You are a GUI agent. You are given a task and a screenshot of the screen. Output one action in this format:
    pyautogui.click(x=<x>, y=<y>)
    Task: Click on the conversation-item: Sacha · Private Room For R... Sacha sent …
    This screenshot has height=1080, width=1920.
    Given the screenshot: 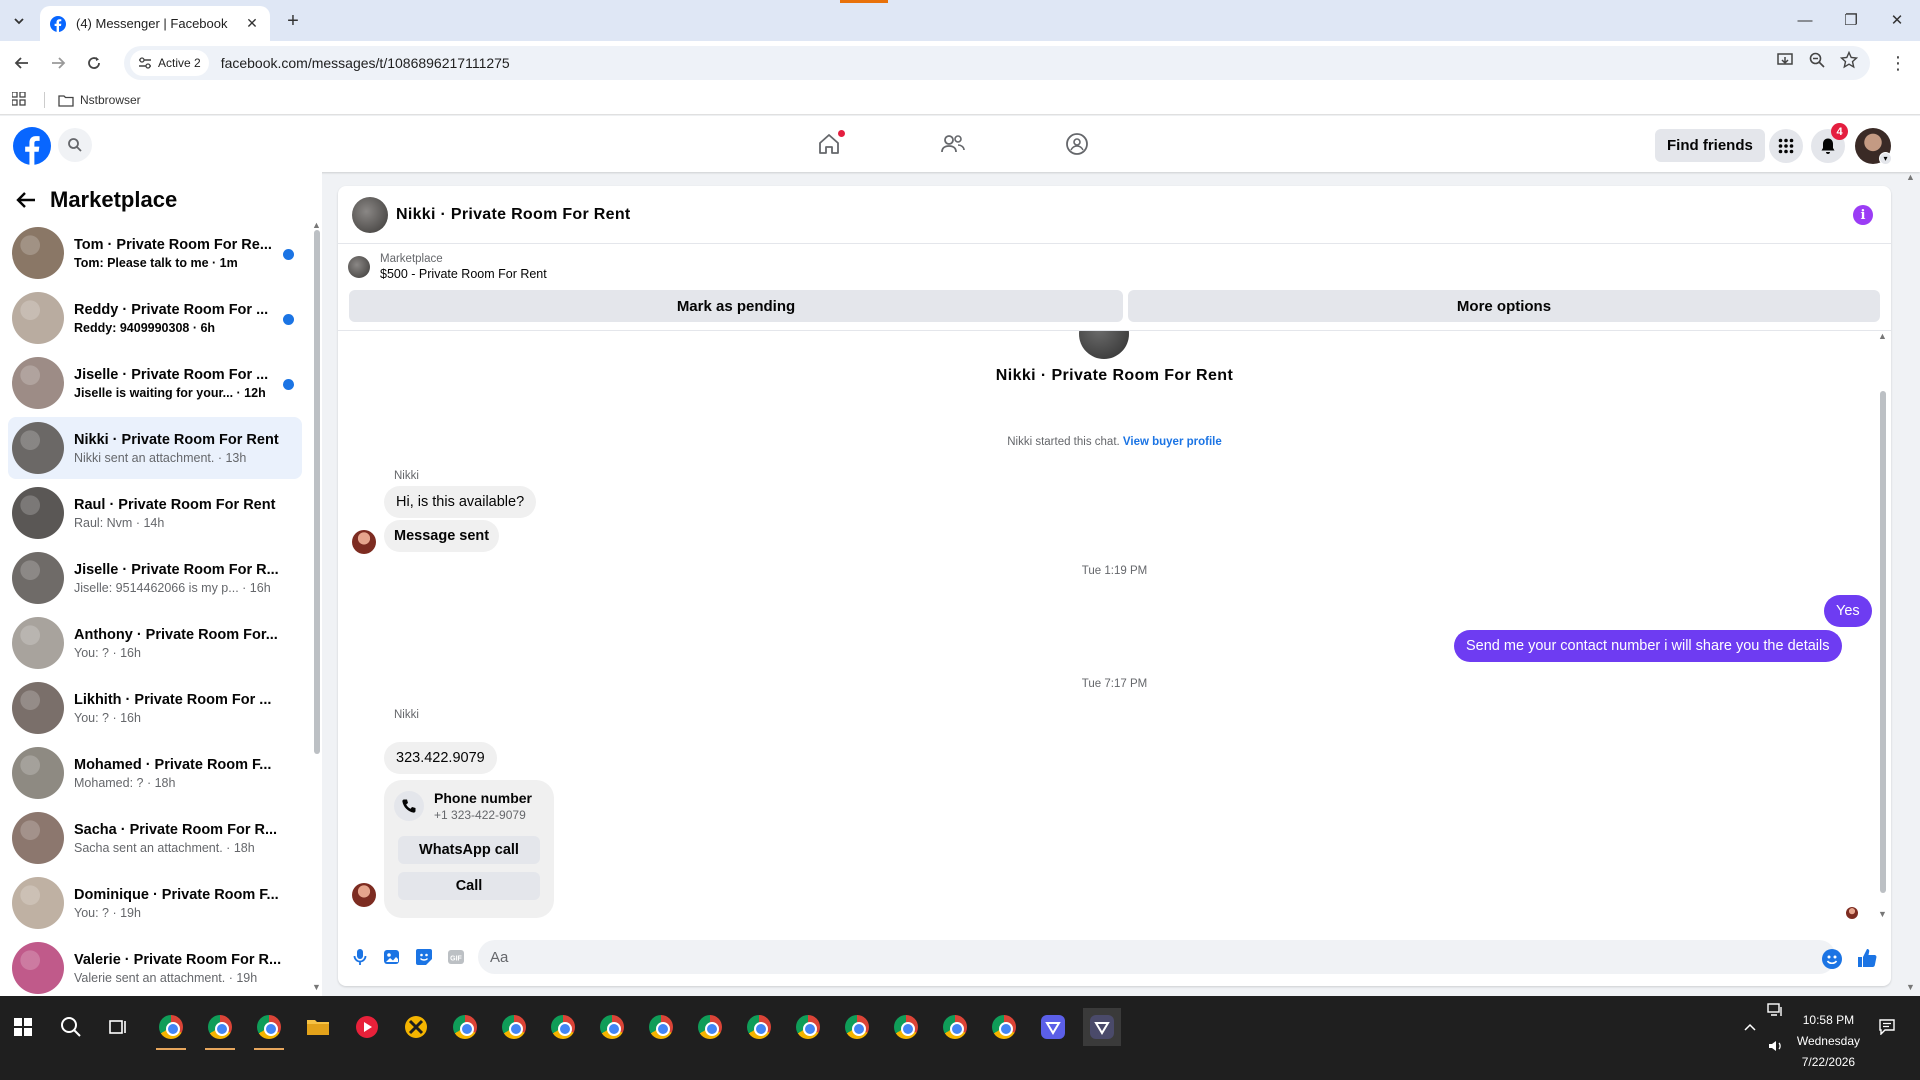 What is the action you would take?
    pyautogui.click(x=155, y=838)
    